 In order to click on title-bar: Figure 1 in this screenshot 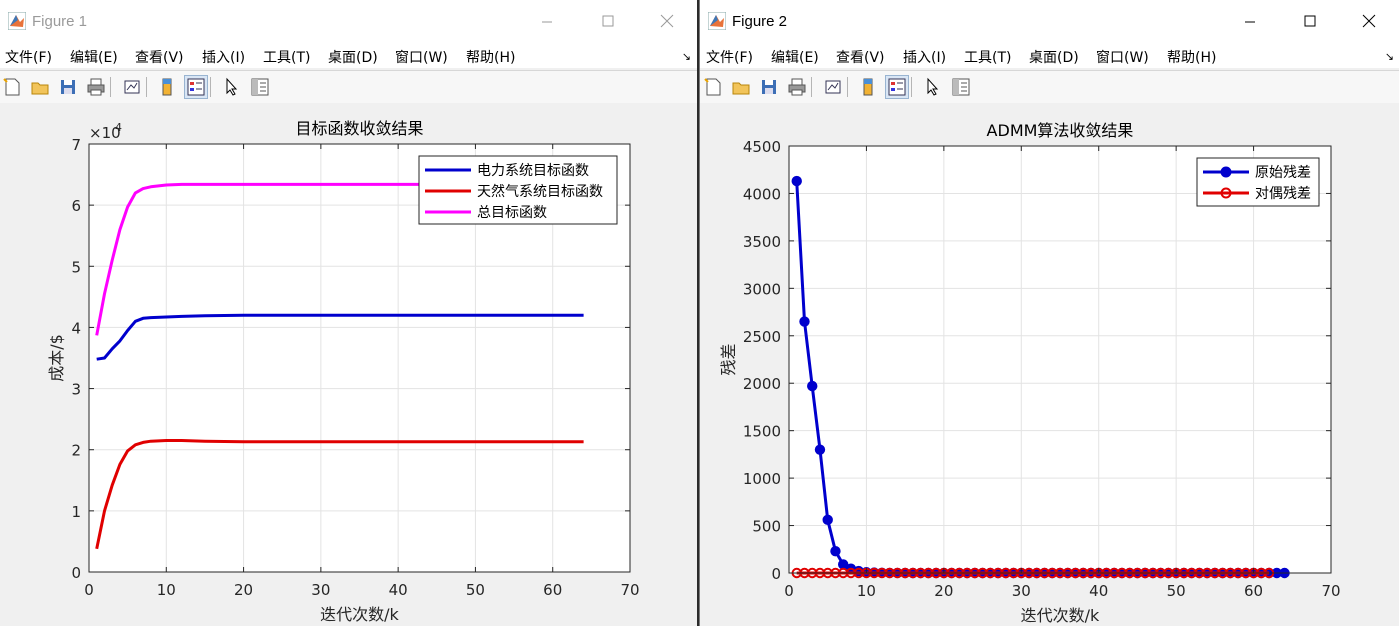, I will do `click(348, 22)`.